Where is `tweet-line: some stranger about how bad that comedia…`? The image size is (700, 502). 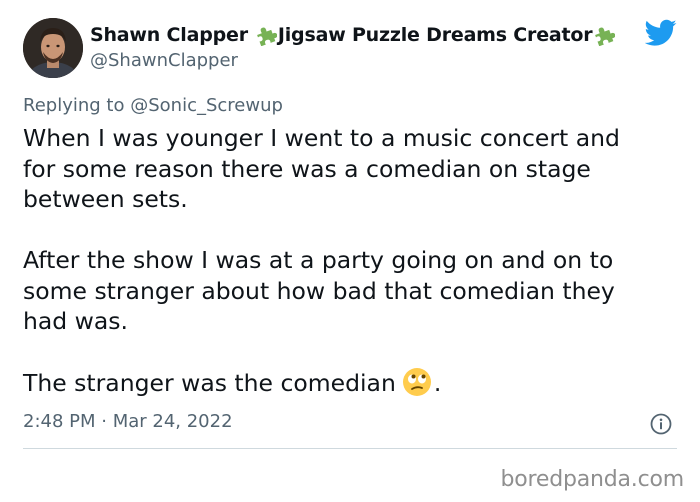
tweet-line: some stranger about how bad that comedia… is located at coordinates (319, 290).